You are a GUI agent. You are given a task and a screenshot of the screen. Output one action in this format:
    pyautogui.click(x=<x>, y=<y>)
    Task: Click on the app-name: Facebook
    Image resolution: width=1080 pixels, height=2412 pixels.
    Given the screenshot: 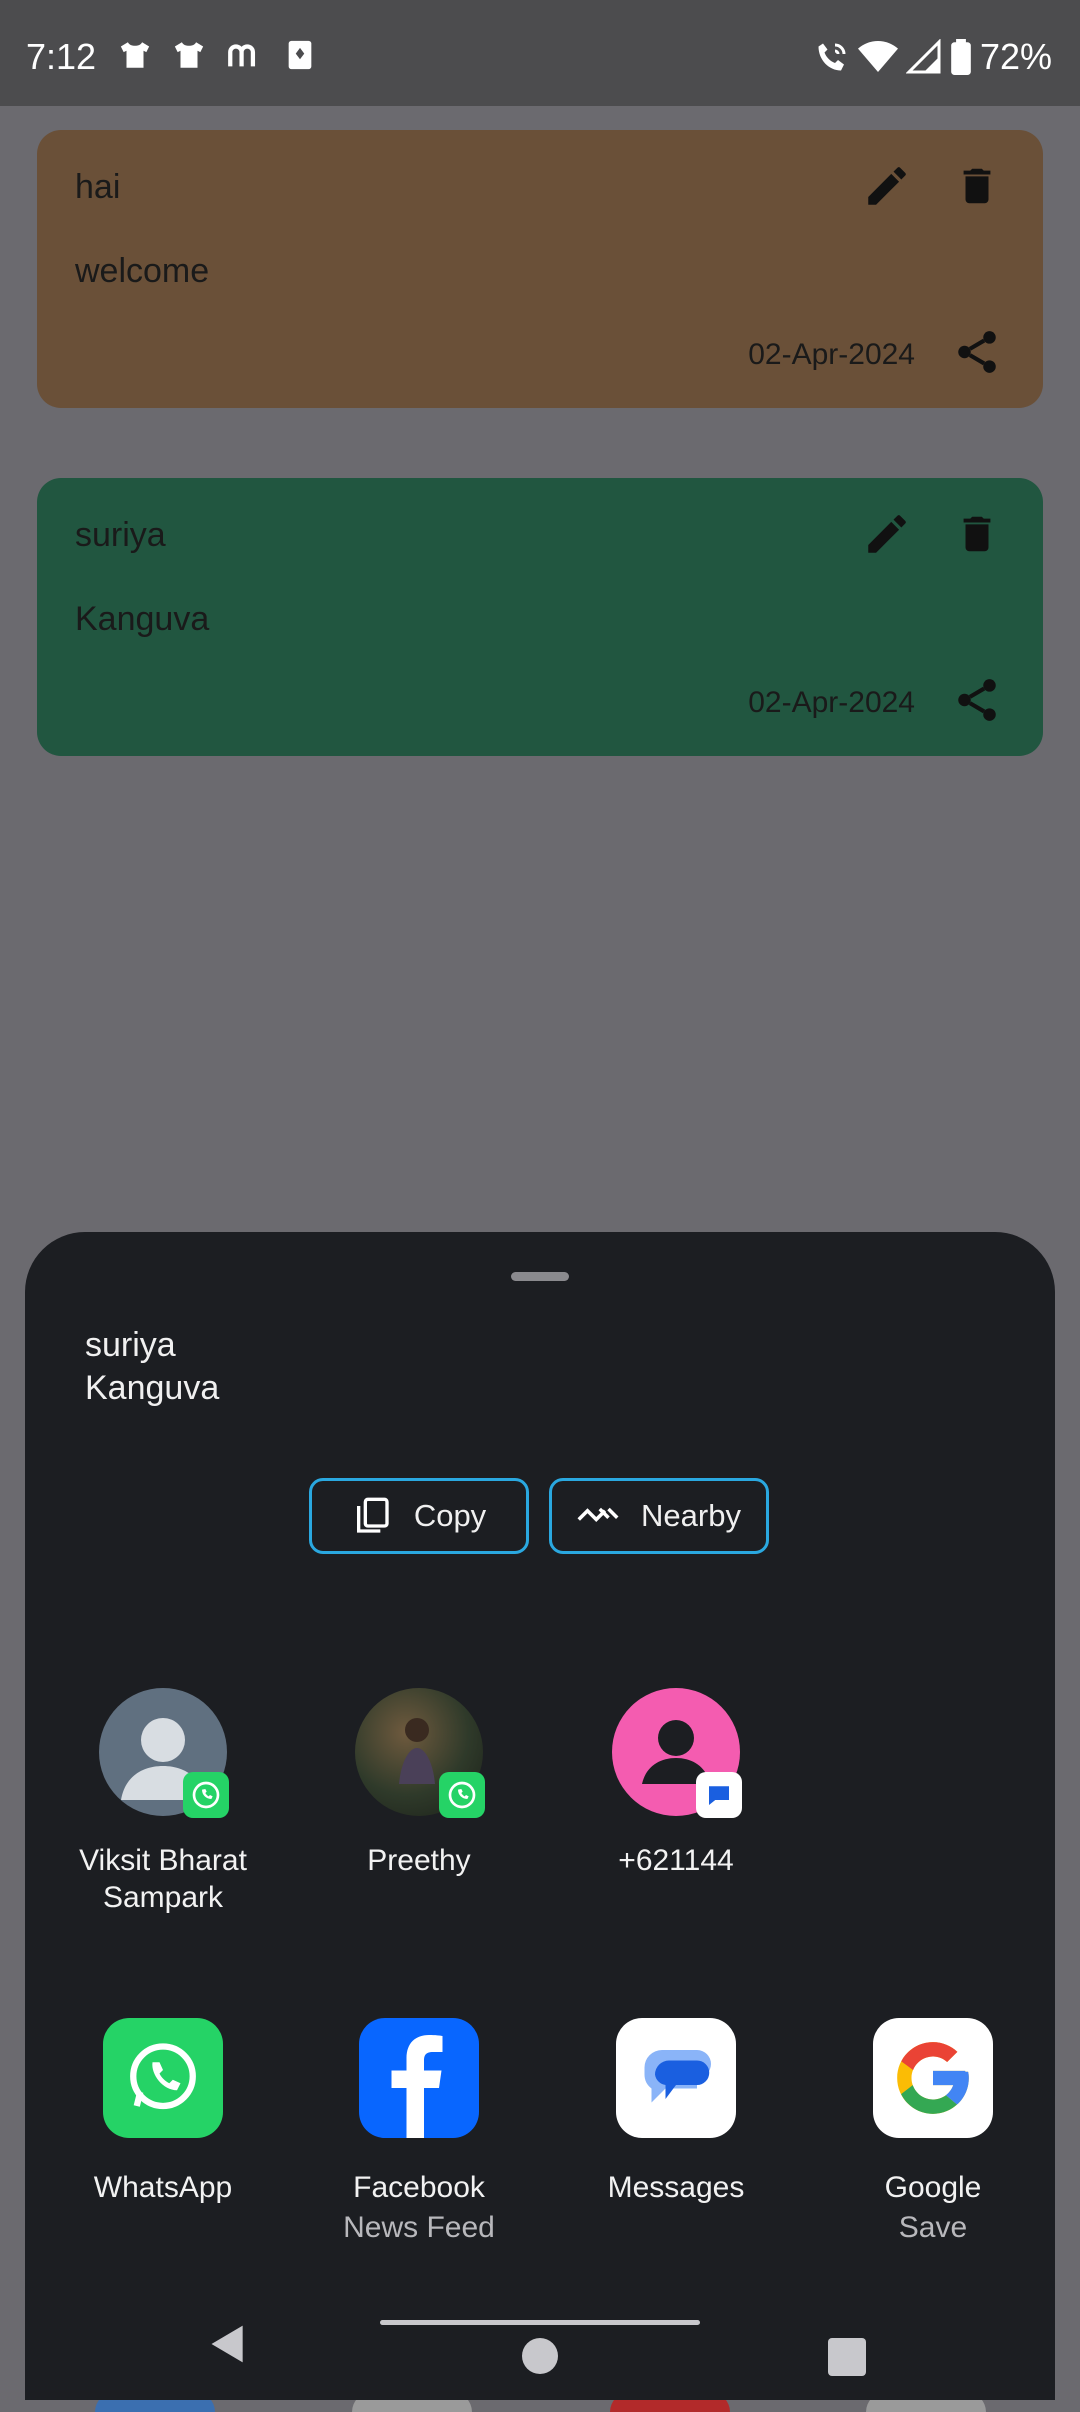 What is the action you would take?
    pyautogui.click(x=419, y=2187)
    